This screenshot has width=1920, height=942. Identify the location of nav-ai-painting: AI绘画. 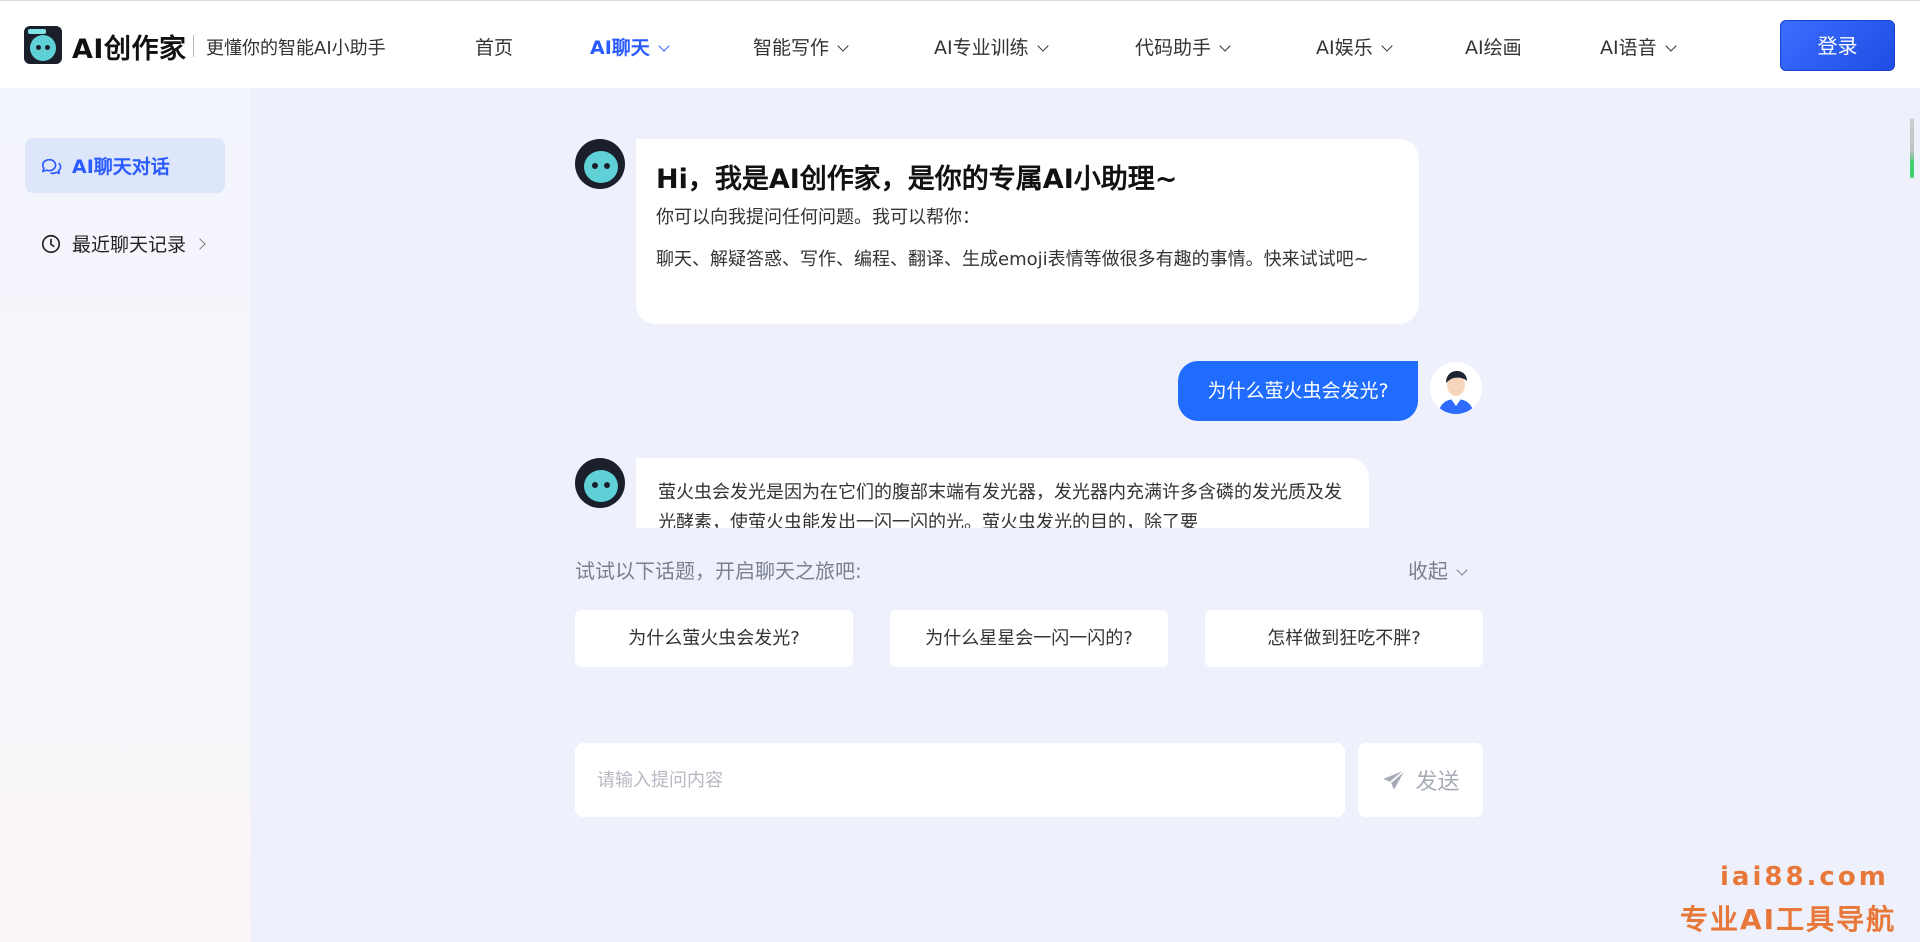
(1493, 46).